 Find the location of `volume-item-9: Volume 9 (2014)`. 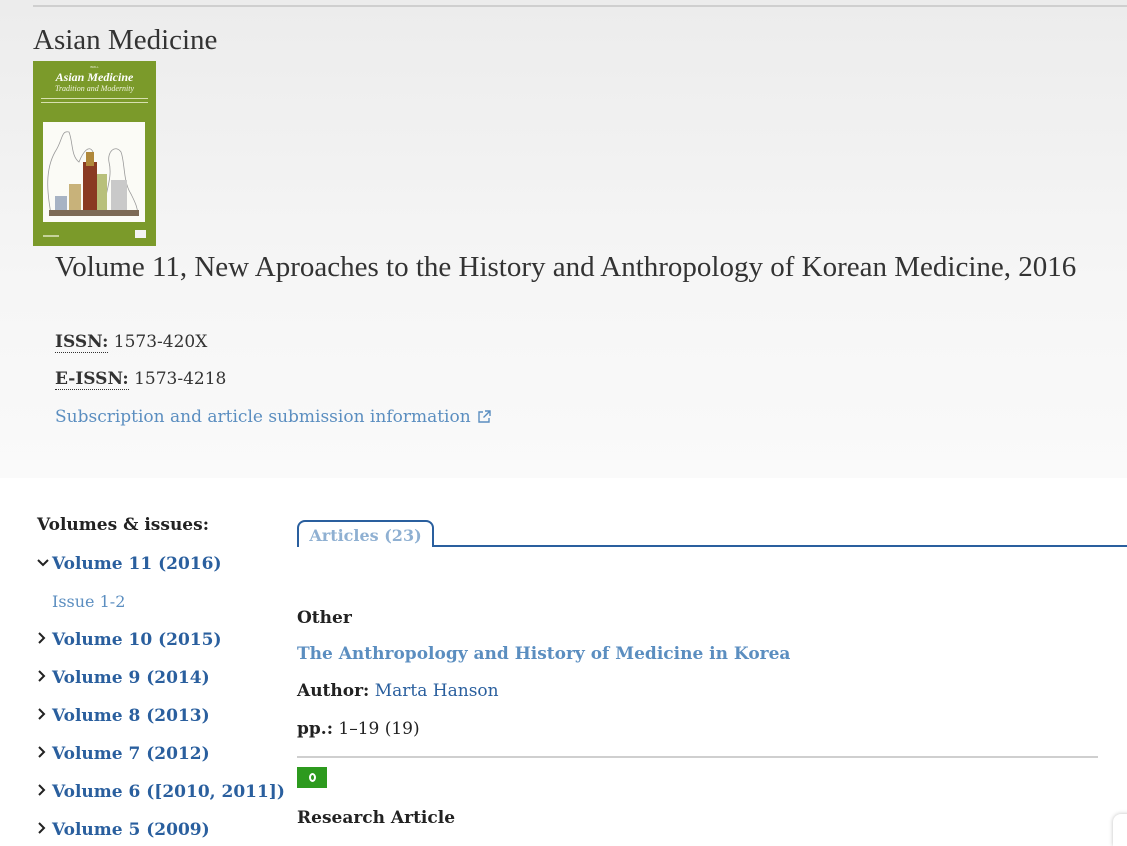

volume-item-9: Volume 9 (2014) is located at coordinates (123, 678).